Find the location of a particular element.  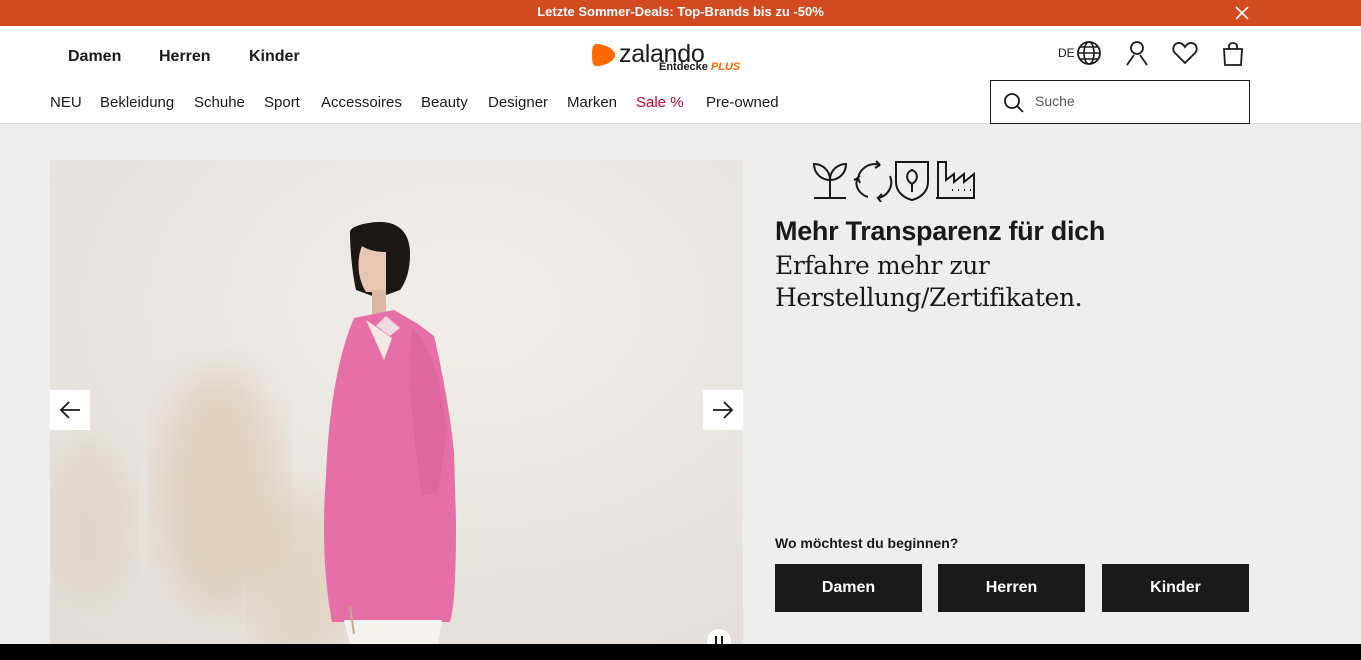

gender-tab-herren: Herren is located at coordinates (185, 57).